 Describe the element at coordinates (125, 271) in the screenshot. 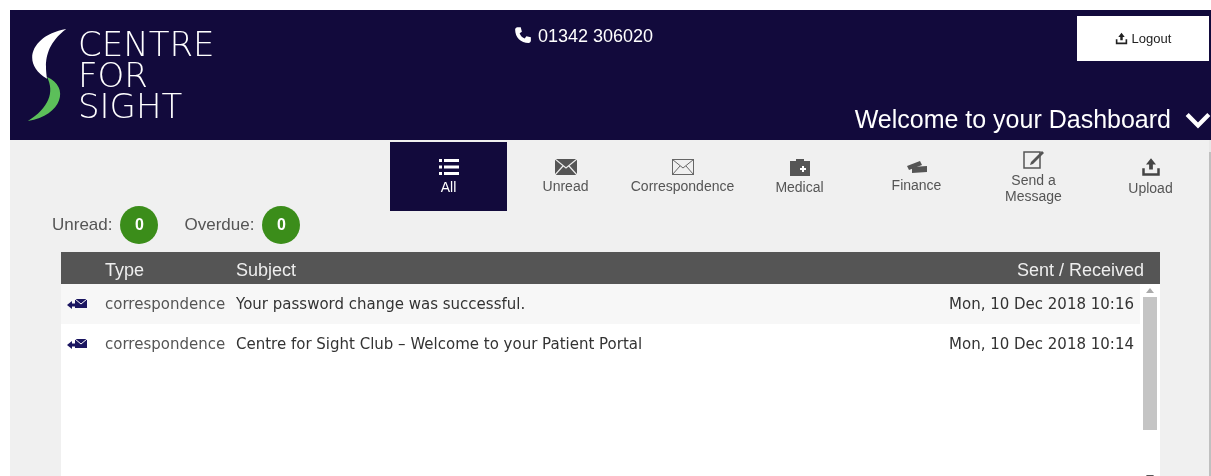

I see `column-header: Type` at that location.